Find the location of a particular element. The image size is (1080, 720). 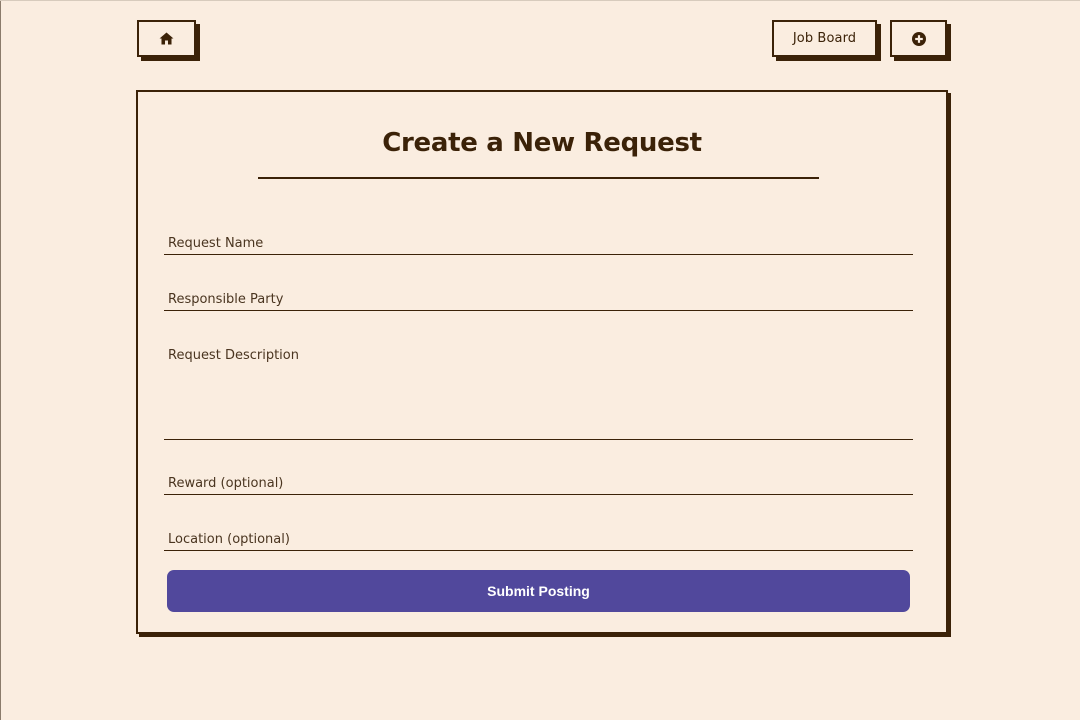

submit-posting-button: Submit Posting is located at coordinates (538, 591).